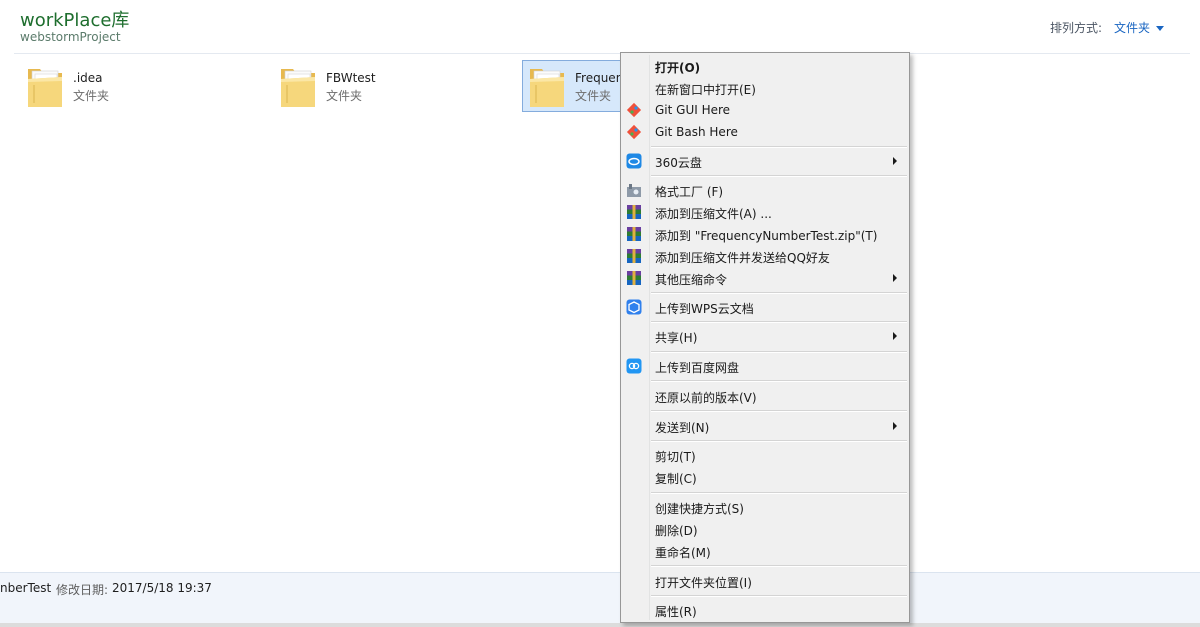 The width and height of the screenshot is (1200, 627). Describe the element at coordinates (765, 366) in the screenshot. I see `menu-item-upload-baidu: 上传到百度网盘` at that location.